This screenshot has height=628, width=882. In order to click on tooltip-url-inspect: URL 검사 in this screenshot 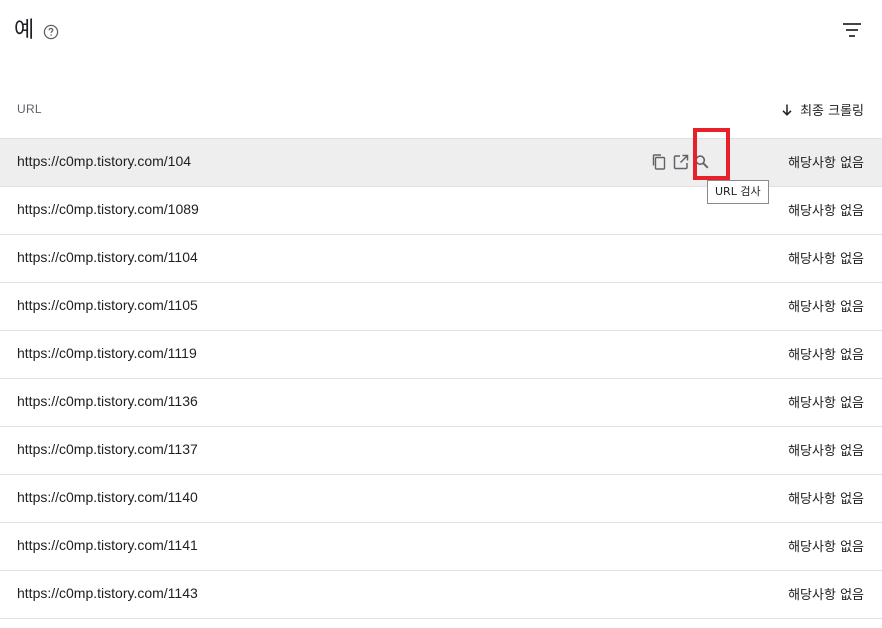, I will do `click(738, 192)`.